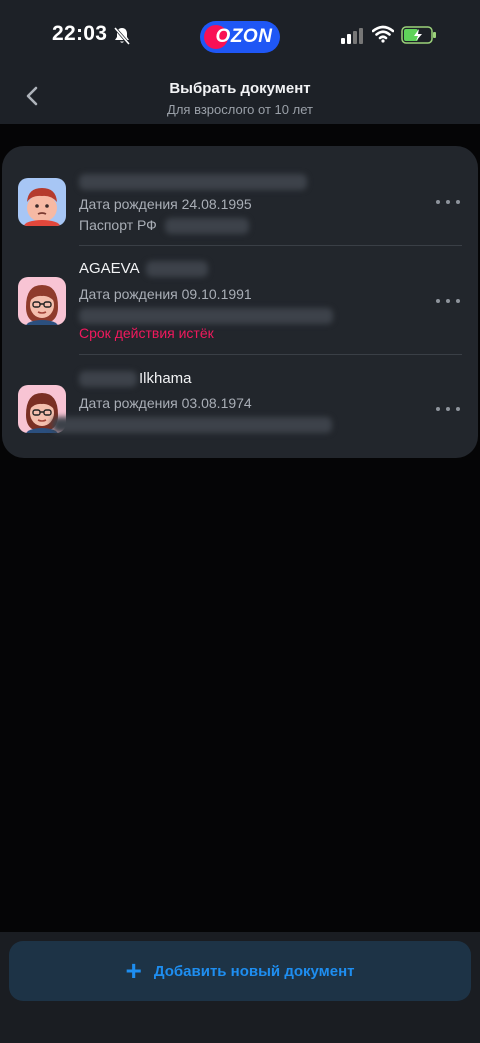 This screenshot has height=1043, width=480. What do you see at coordinates (143, 269) in the screenshot?
I see `document-holder-name: AGAEVA` at bounding box center [143, 269].